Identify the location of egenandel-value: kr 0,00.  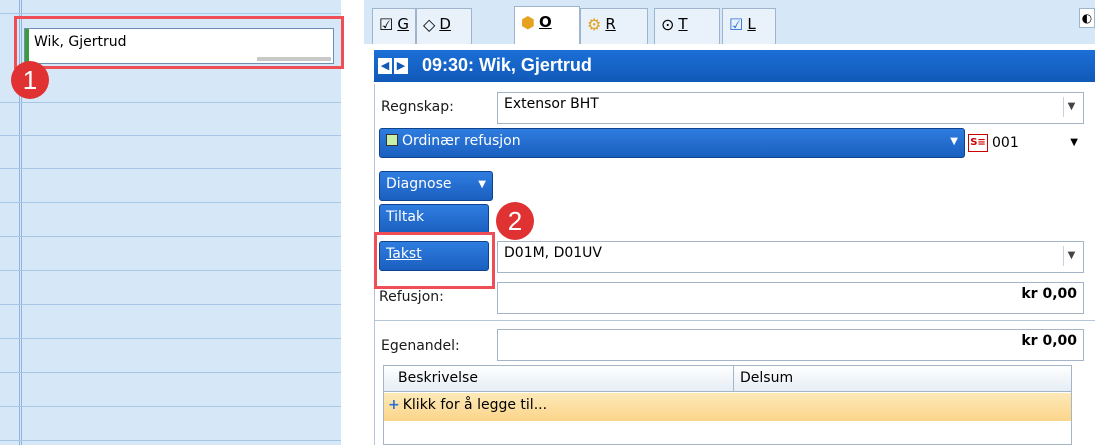
(1049, 341).